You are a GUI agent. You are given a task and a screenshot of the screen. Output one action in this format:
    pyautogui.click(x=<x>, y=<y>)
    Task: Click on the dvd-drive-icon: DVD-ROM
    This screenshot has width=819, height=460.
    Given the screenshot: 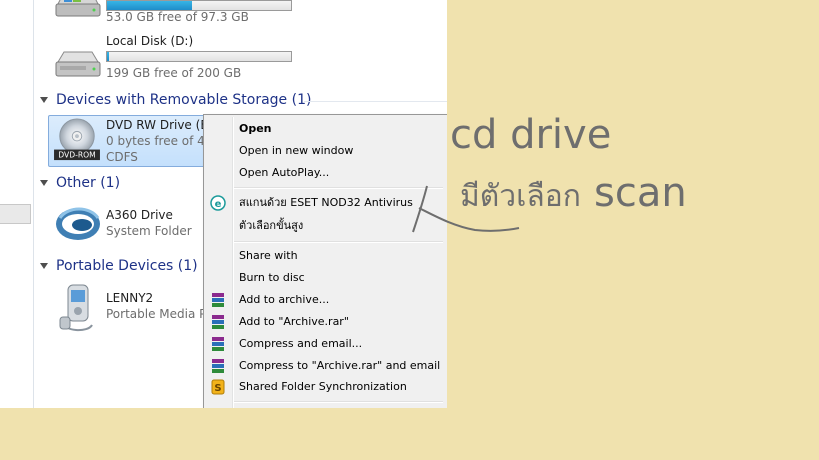 What is the action you would take?
    pyautogui.click(x=77, y=139)
    